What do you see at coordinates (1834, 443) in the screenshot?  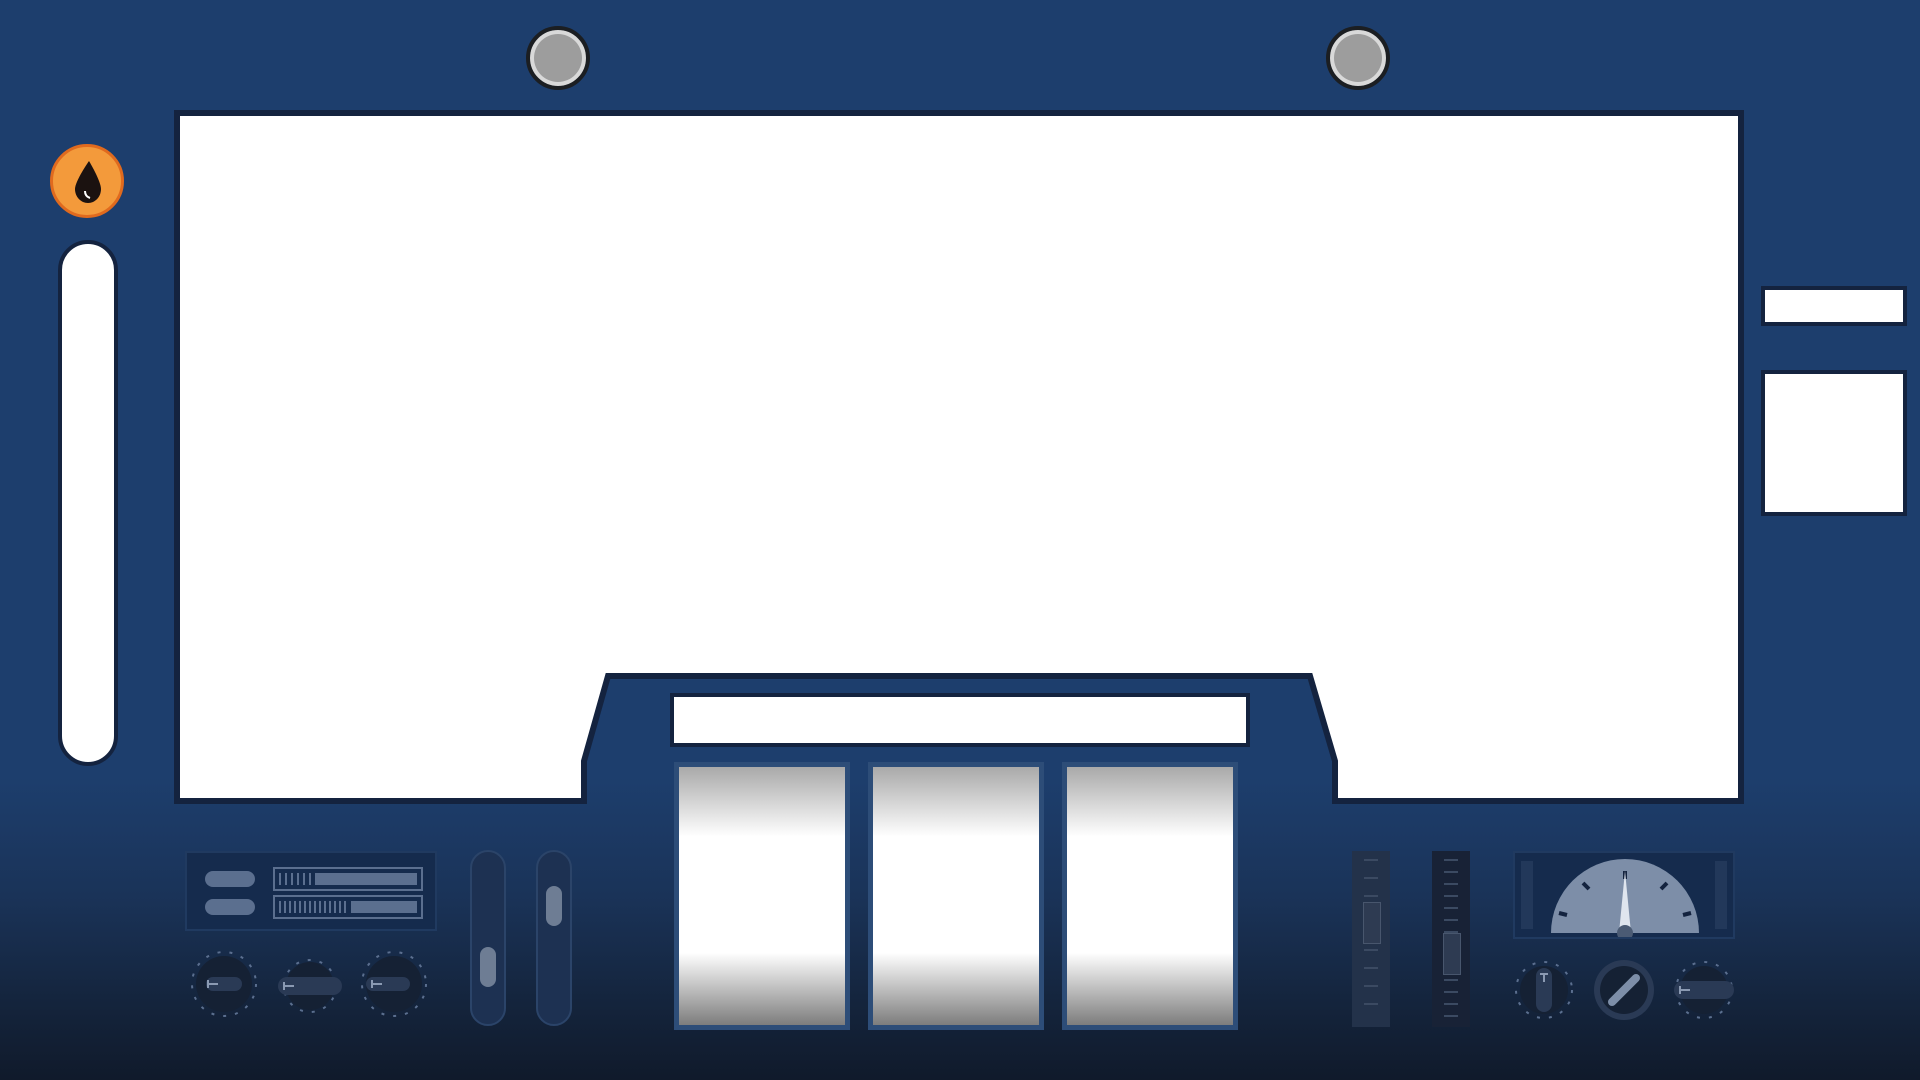 I see `info-panel-side-right` at bounding box center [1834, 443].